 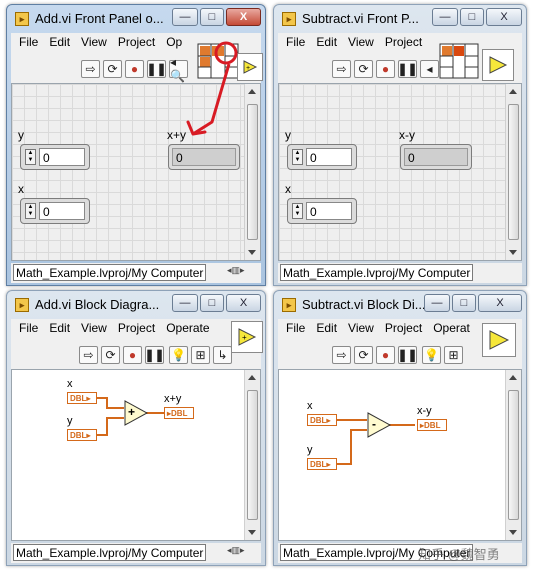 I want to click on step-into-icon: ↳, so click(x=222, y=355).